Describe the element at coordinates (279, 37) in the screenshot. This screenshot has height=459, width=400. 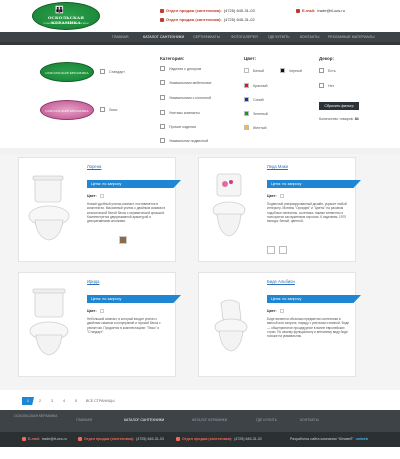
I see `nav-where-to-buy: ГДЕ КУПИТЬ` at that location.